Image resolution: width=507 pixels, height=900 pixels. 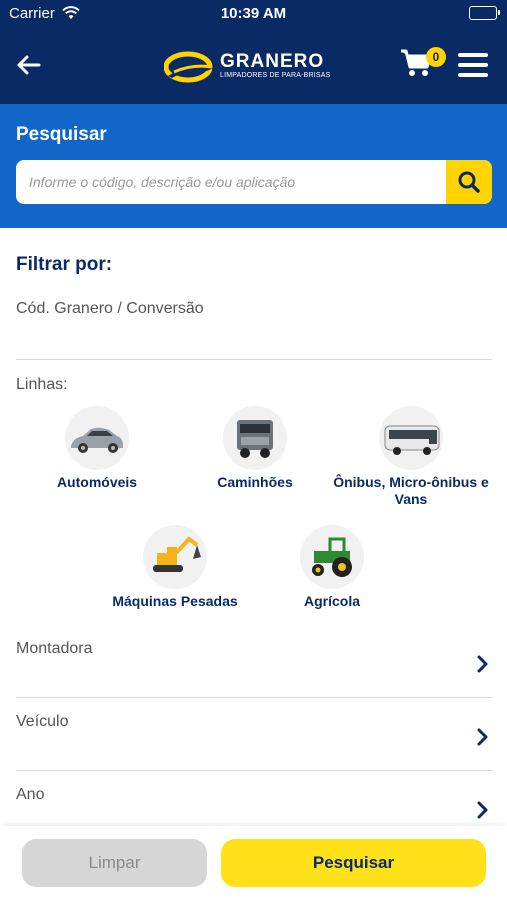 What do you see at coordinates (114, 863) in the screenshot?
I see `clear-button: Limpar` at bounding box center [114, 863].